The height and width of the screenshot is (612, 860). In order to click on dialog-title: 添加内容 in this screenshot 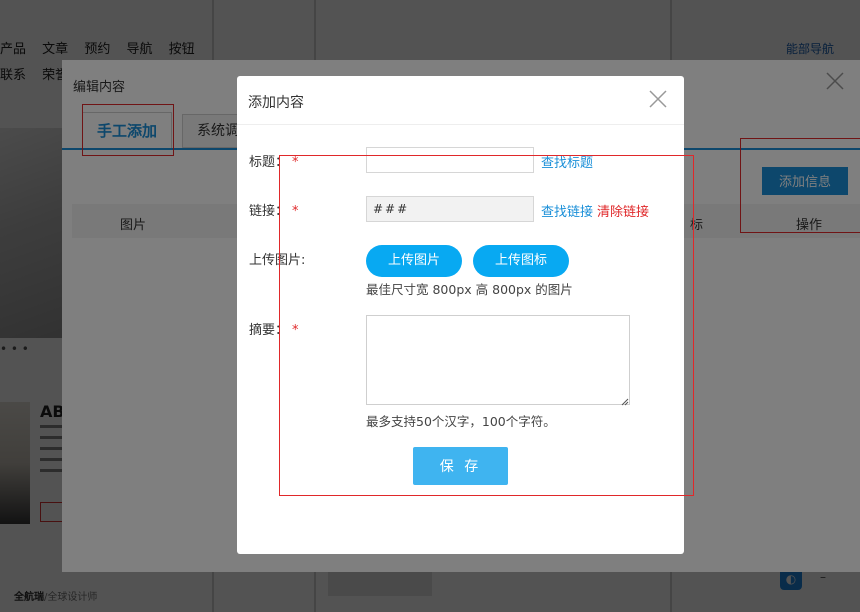, I will do `click(276, 103)`.